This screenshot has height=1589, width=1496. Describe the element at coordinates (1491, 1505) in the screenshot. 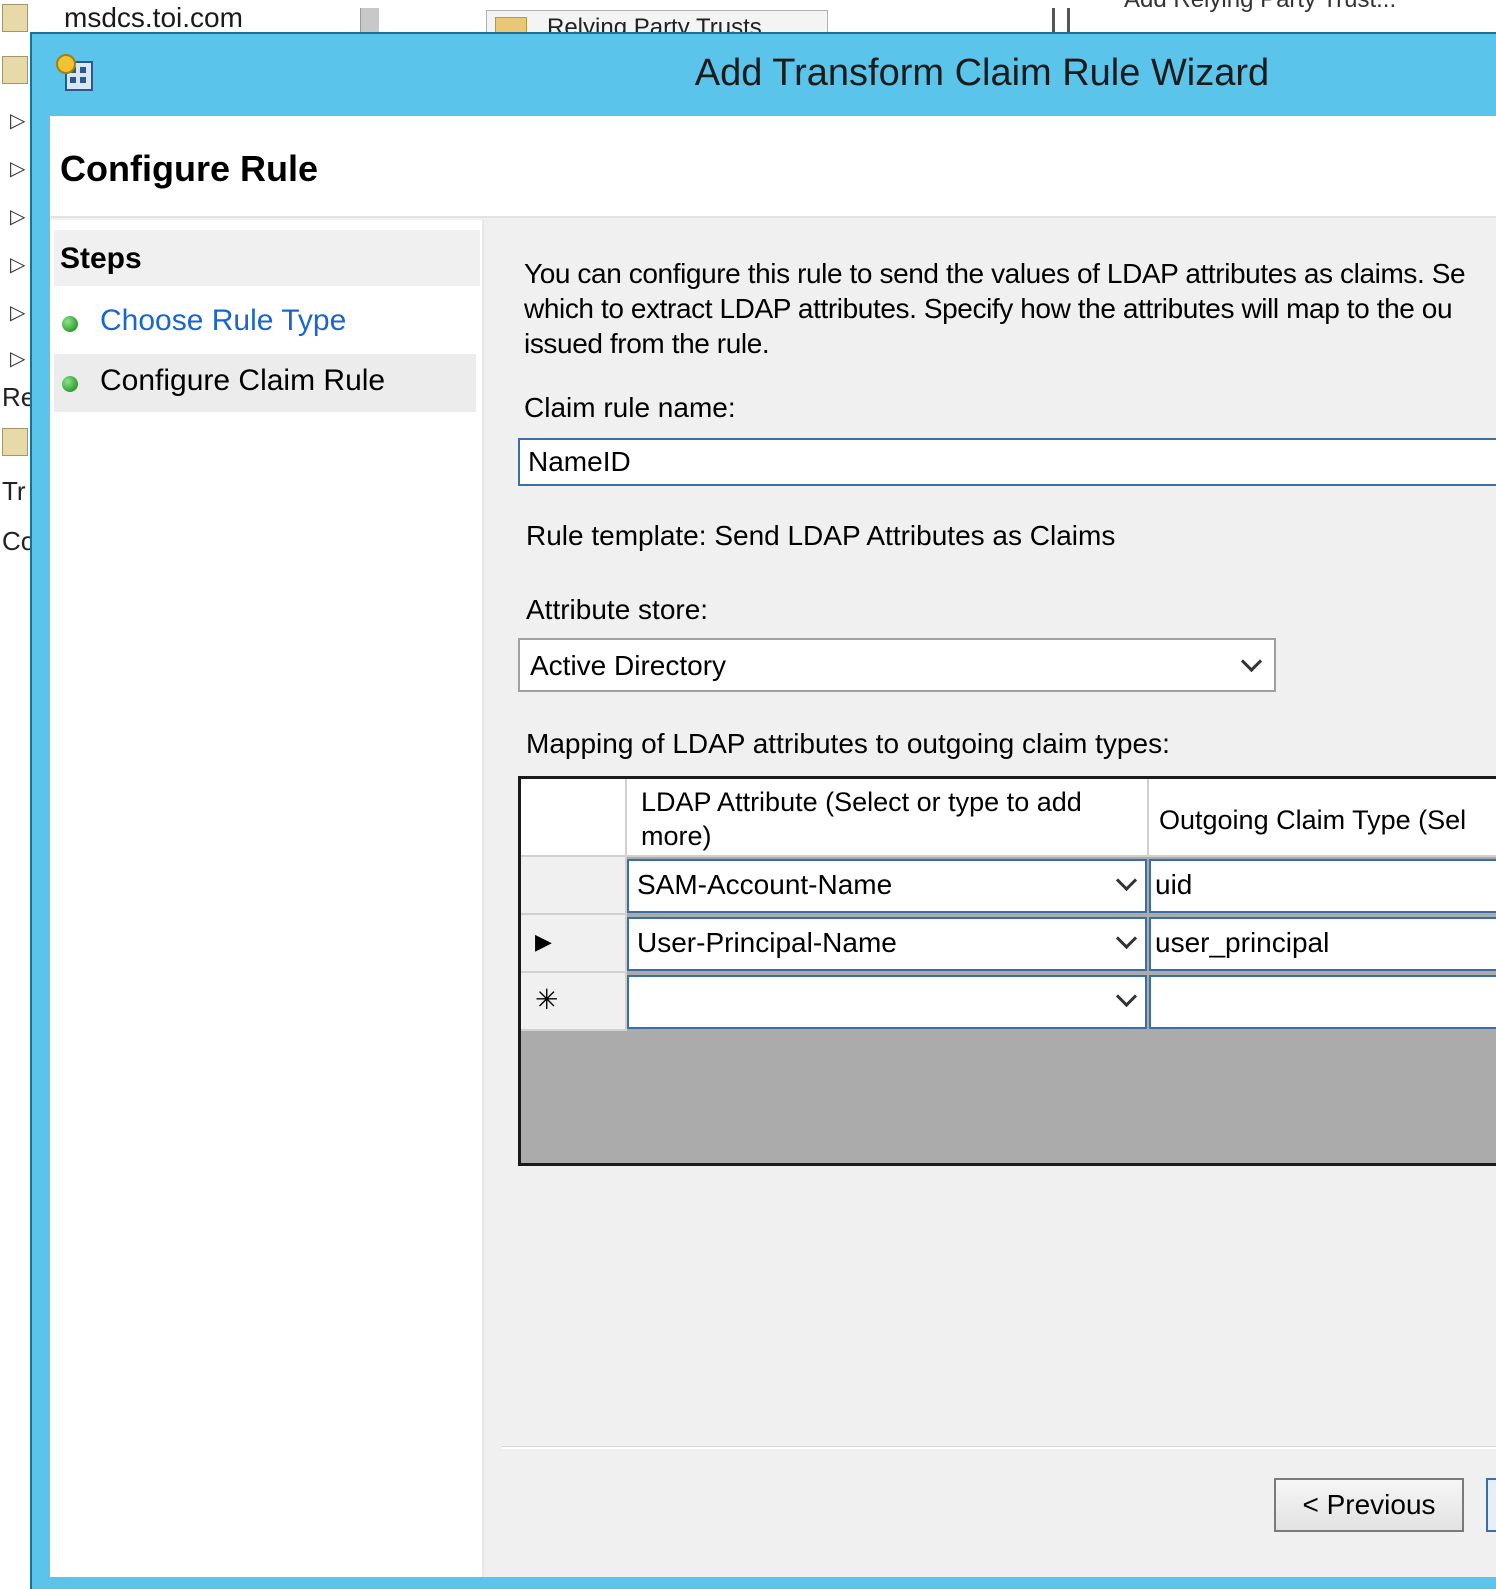

I see `next-button` at that location.